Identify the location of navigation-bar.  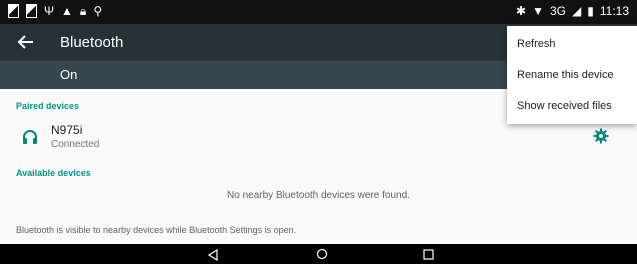
(318, 254).